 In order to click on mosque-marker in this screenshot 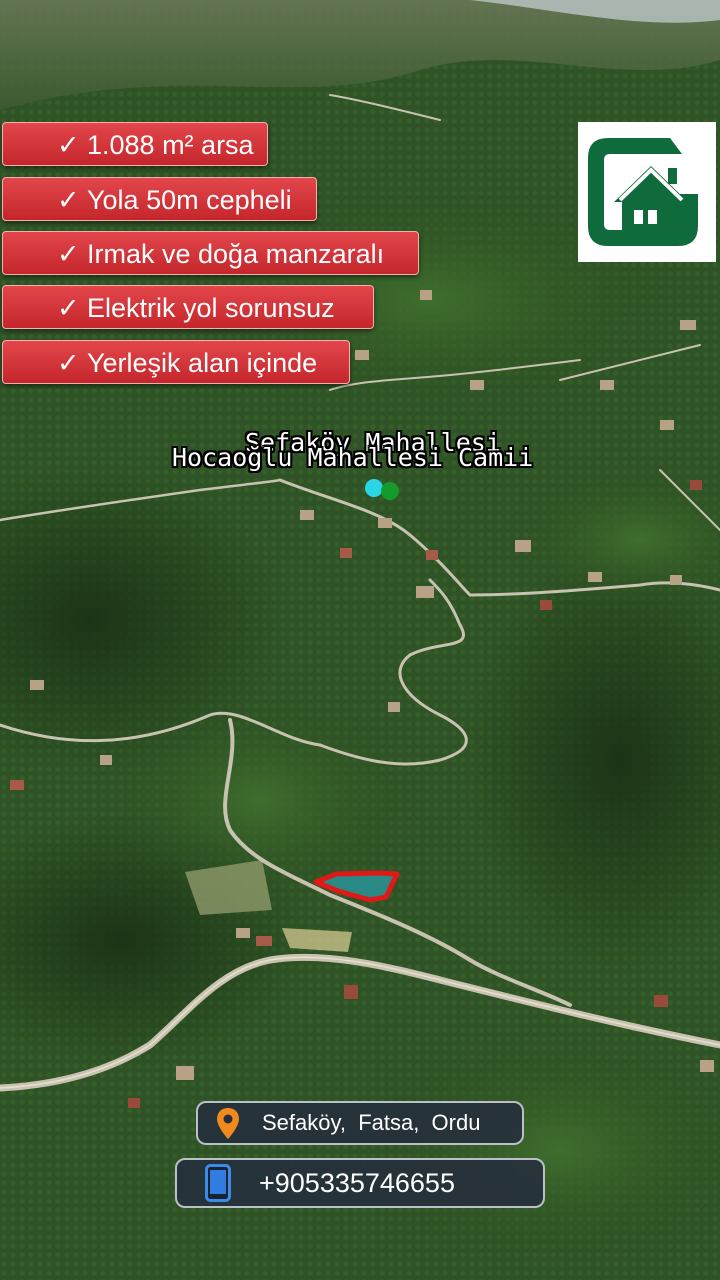, I will do `click(390, 491)`.